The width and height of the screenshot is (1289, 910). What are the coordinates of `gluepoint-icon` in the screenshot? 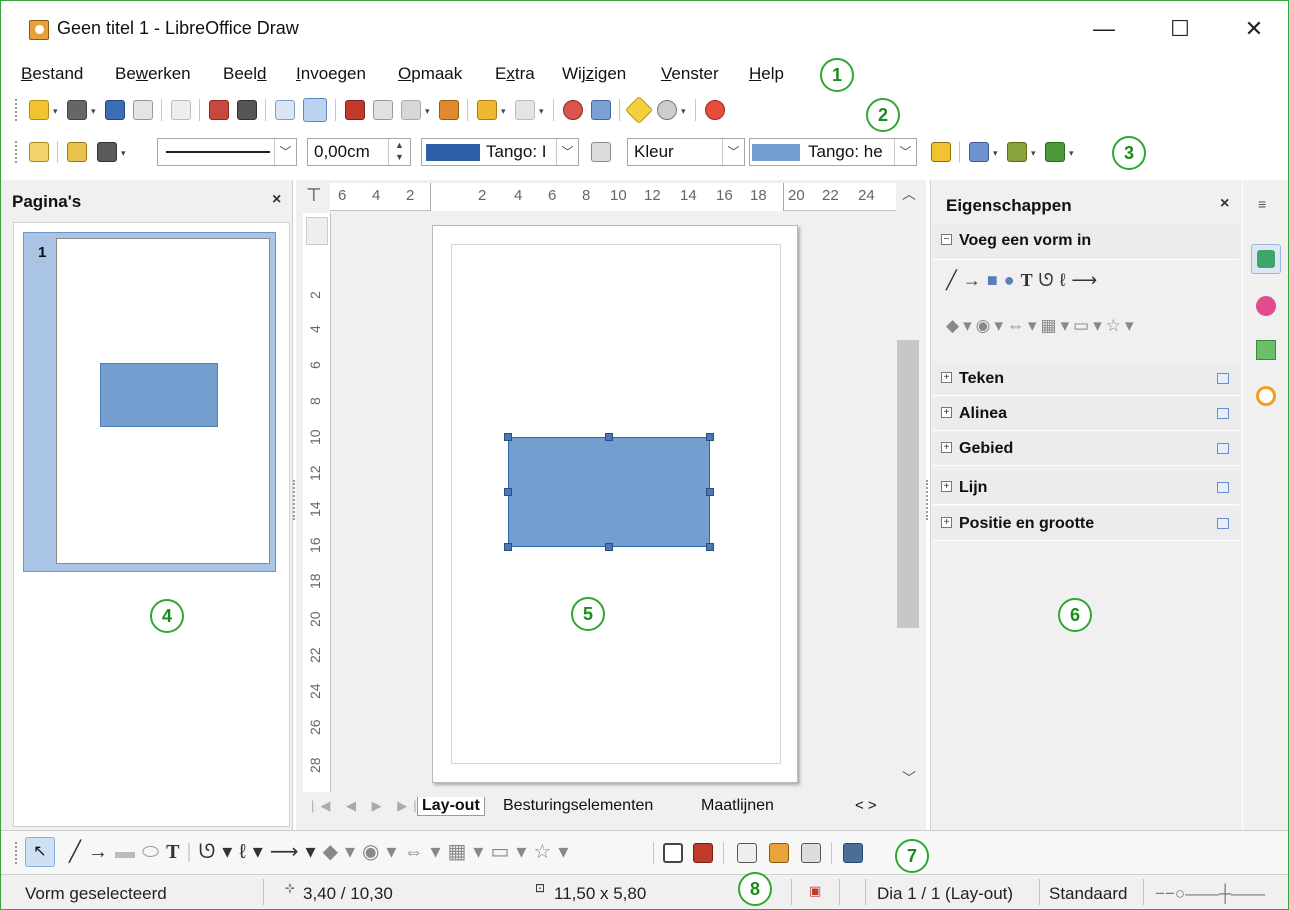 It's located at (639, 110).